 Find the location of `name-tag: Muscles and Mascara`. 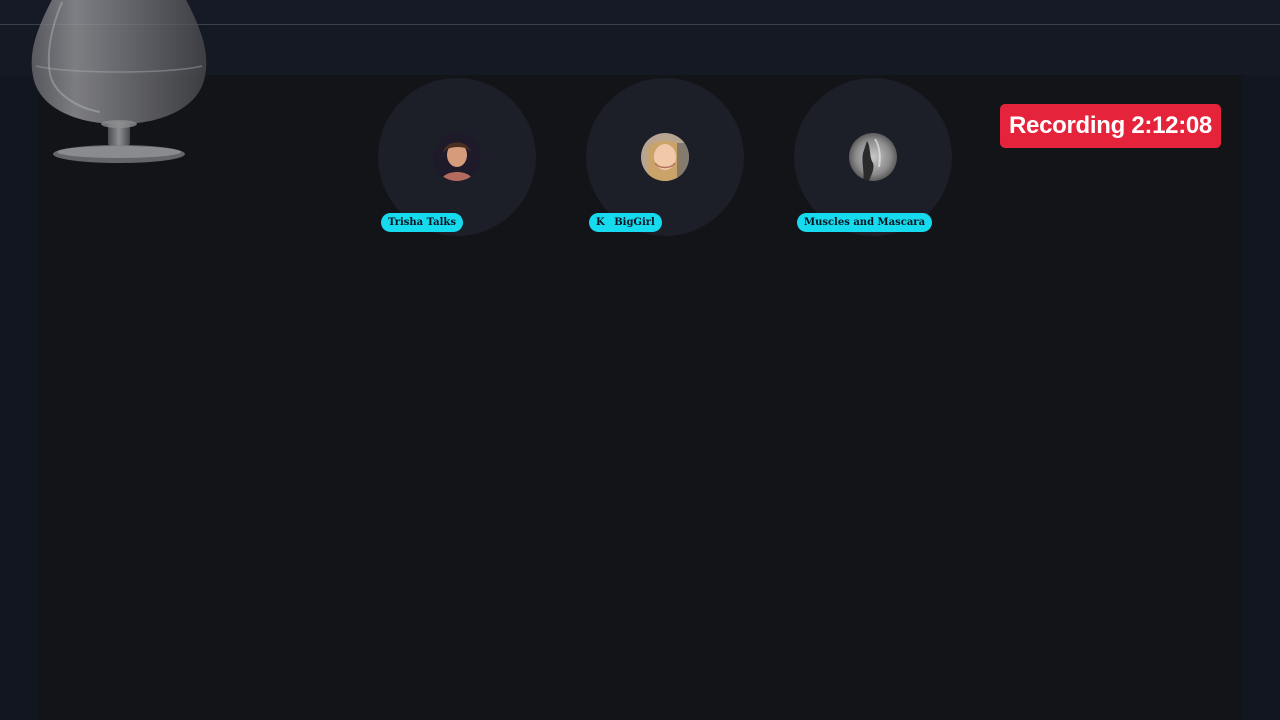

name-tag: Muscles and Mascara is located at coordinates (865, 222).